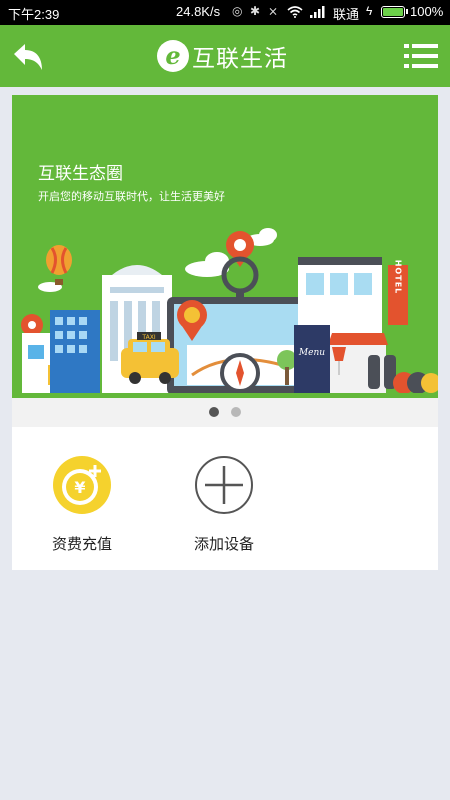 The height and width of the screenshot is (800, 450). What do you see at coordinates (311, 353) in the screenshot?
I see `svg-text: Menu` at bounding box center [311, 353].